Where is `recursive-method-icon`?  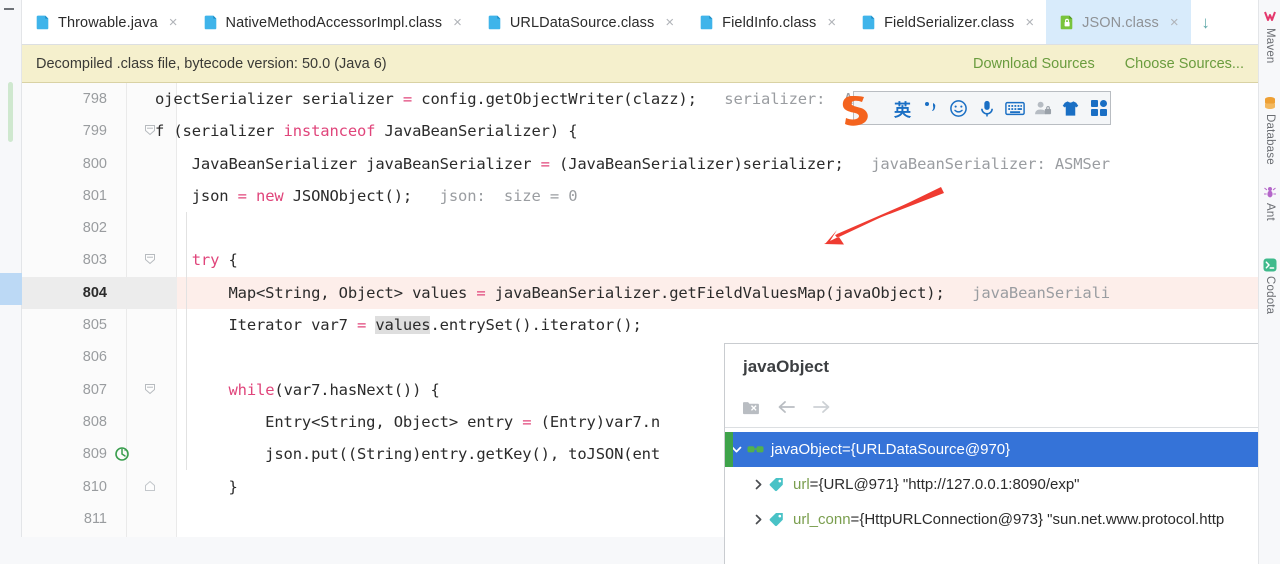 recursive-method-icon is located at coordinates (123, 454).